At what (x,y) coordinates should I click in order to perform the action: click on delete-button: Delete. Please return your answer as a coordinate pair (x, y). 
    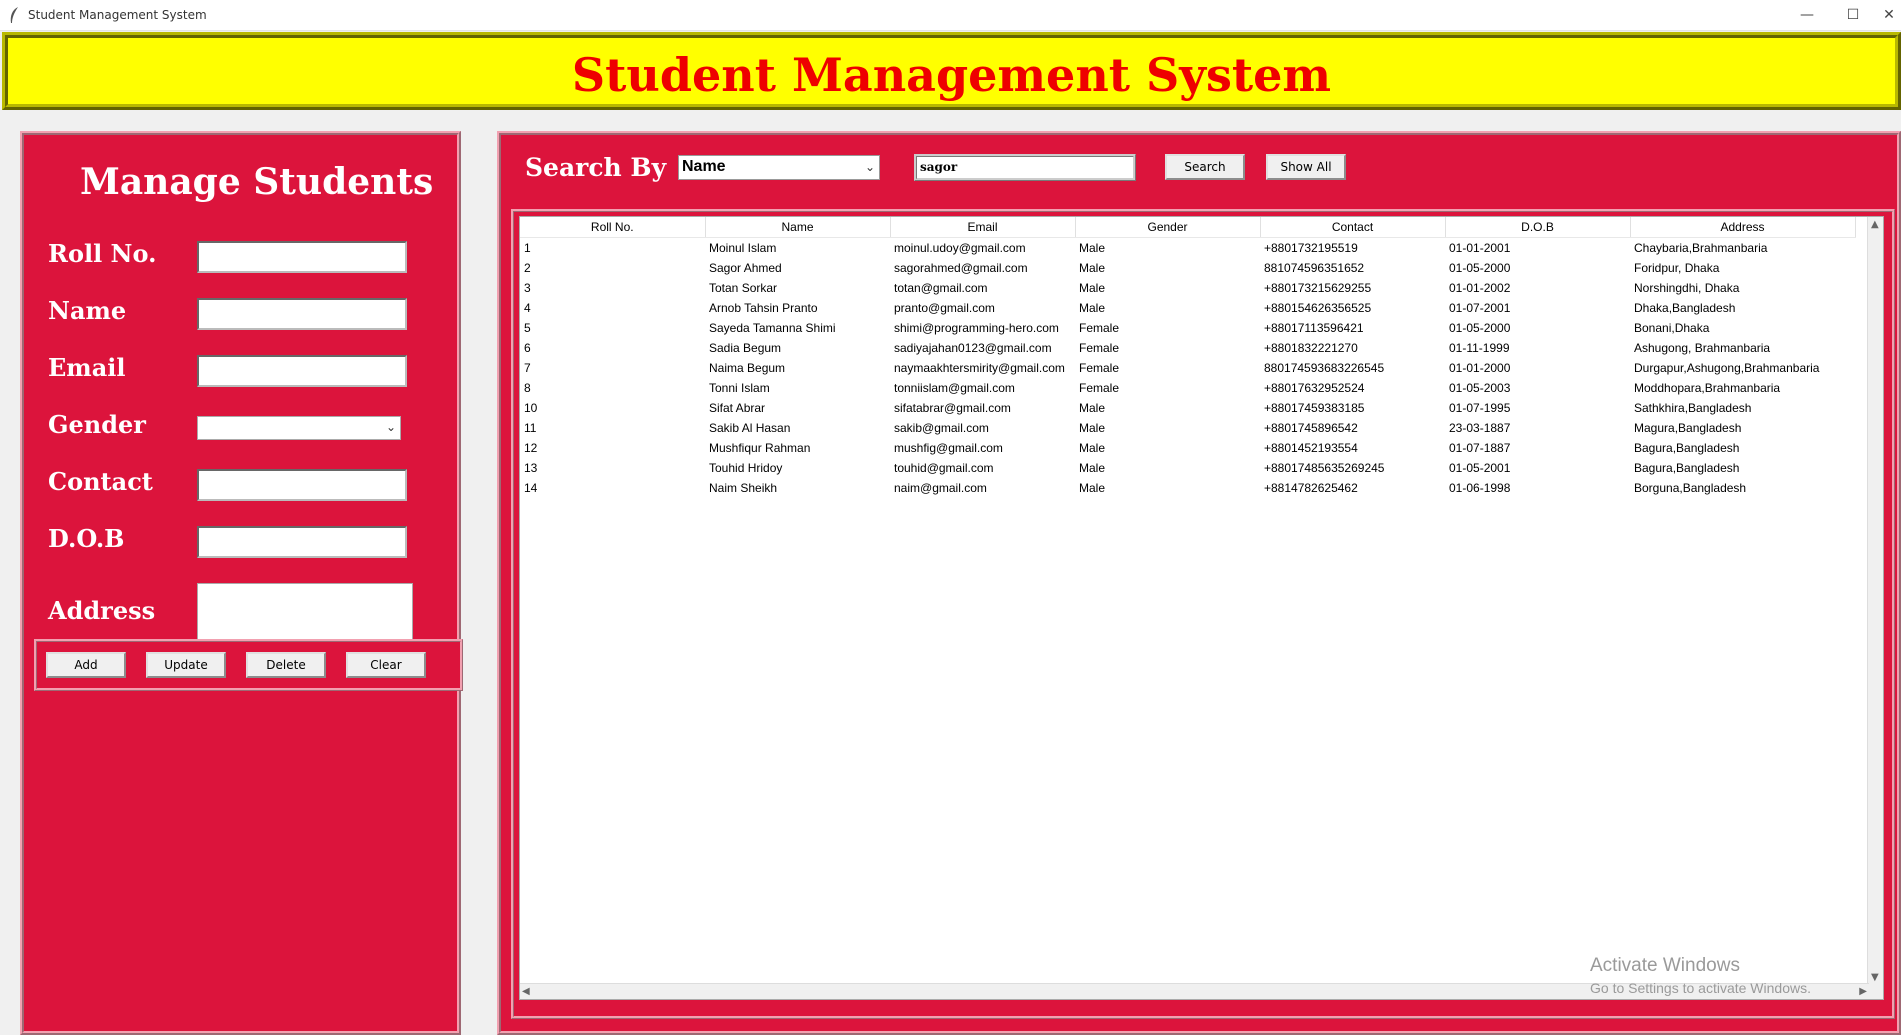
    Looking at the image, I should click on (286, 665).